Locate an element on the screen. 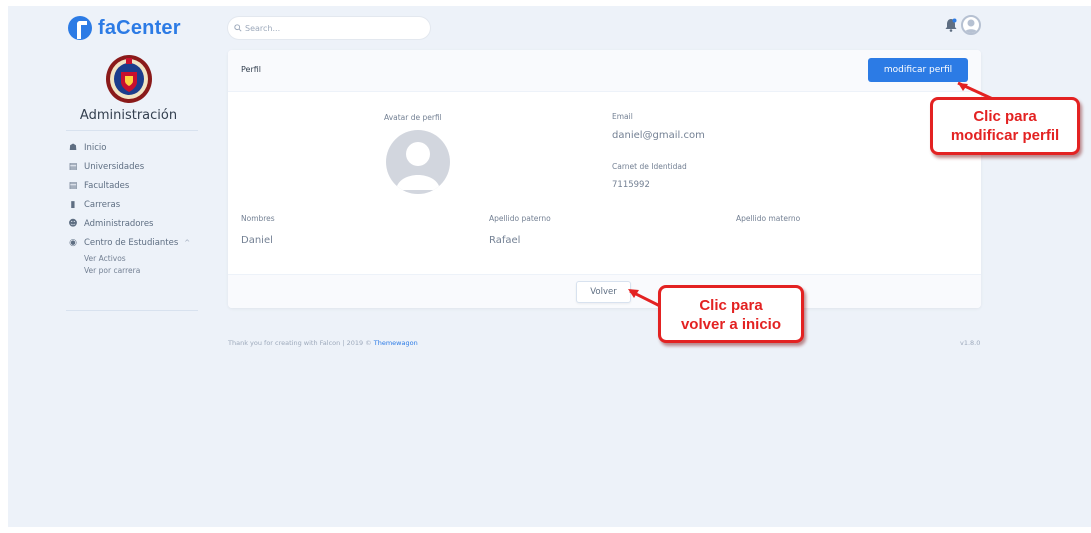  sidebar-subitem-ver-por-carrera: Ver por carrera is located at coordinates (138, 270).